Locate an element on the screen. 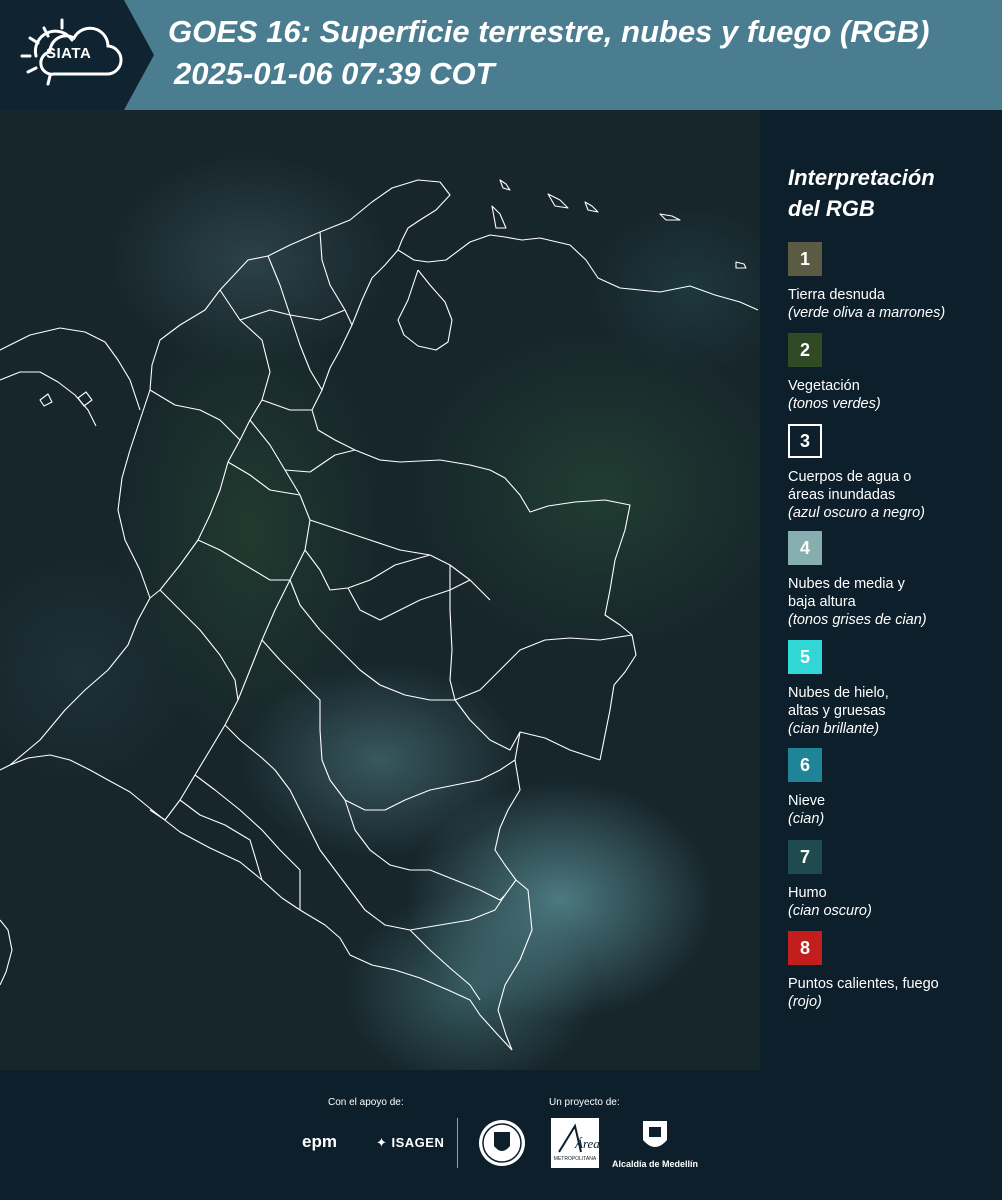 Image resolution: width=1002 pixels, height=1200 pixels. legend-title-line2: del RGB is located at coordinates (831, 208).